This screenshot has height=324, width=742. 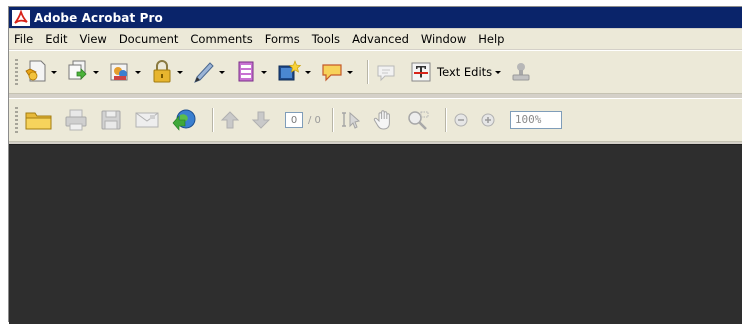 I want to click on sticky-note-button, so click(x=386, y=72).